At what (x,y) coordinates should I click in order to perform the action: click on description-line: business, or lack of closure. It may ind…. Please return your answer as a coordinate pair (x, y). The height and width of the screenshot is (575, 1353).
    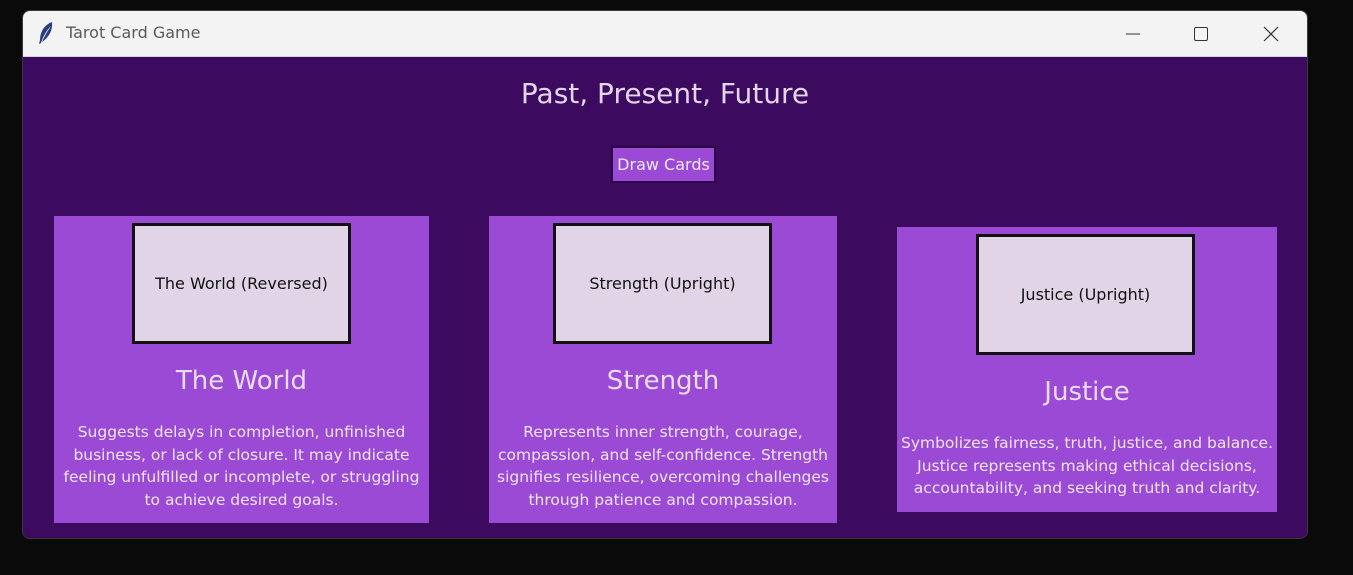
    Looking at the image, I should click on (241, 454).